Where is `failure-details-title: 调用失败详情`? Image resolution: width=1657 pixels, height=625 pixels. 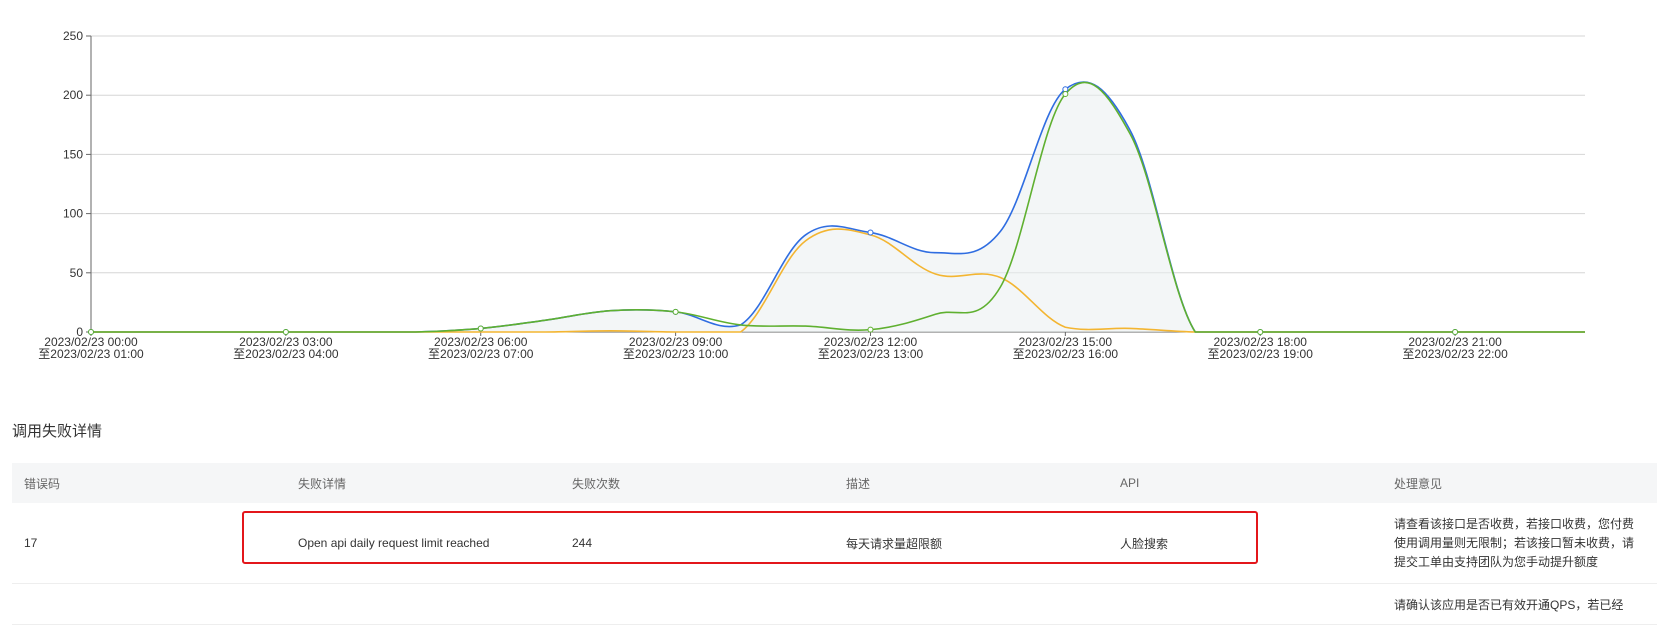 failure-details-title: 调用失败详情 is located at coordinates (57, 431).